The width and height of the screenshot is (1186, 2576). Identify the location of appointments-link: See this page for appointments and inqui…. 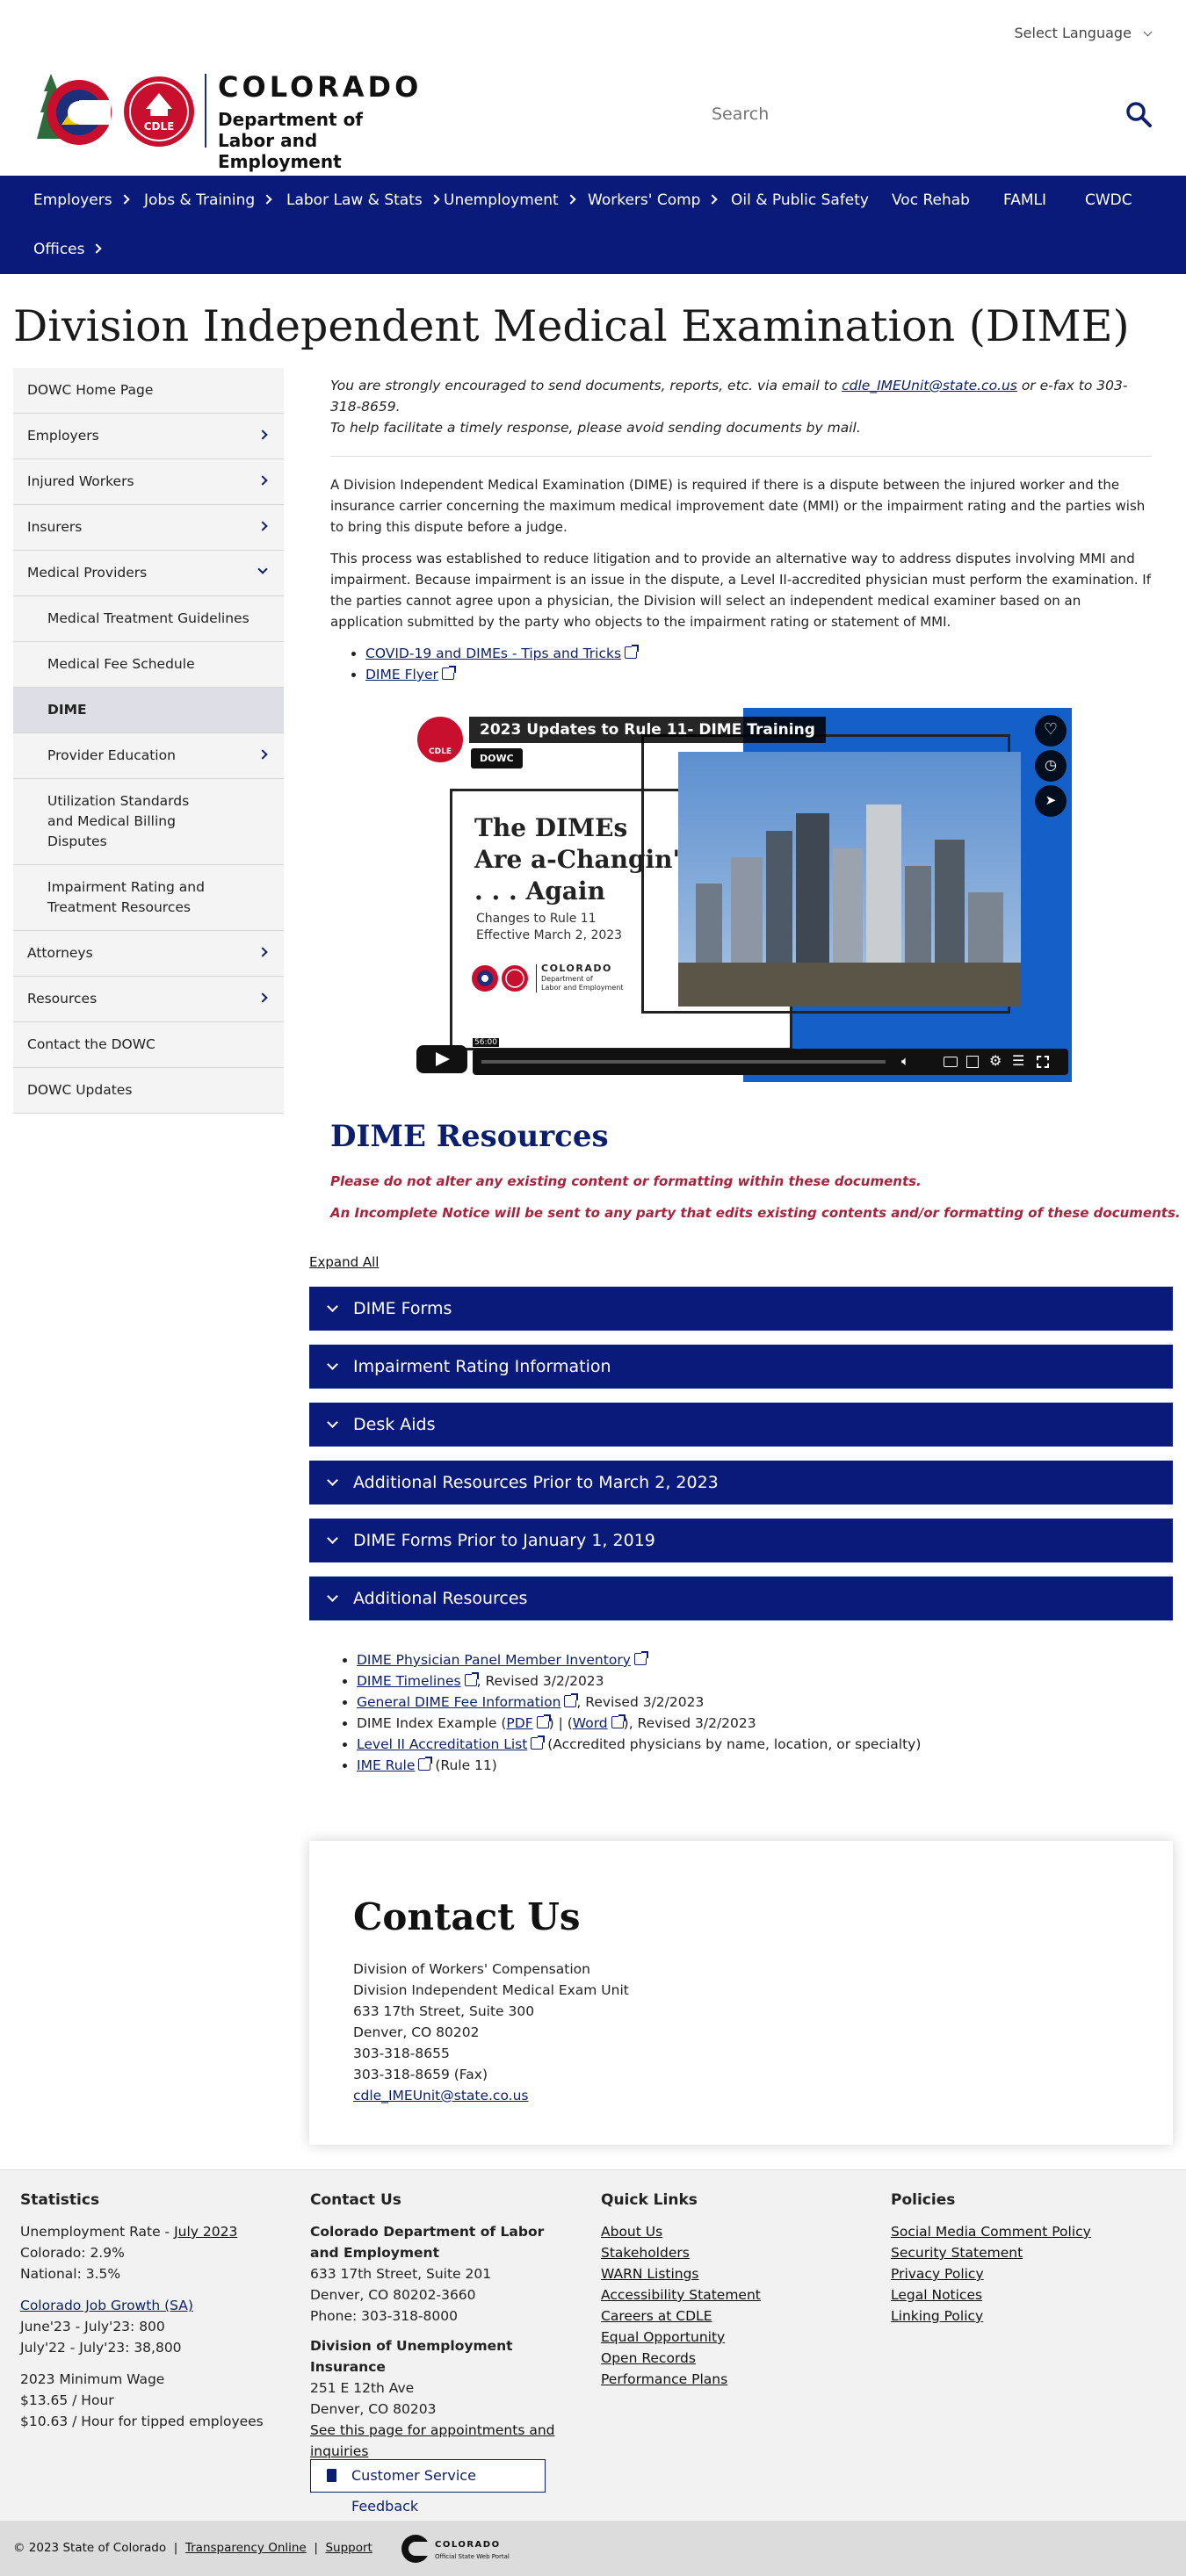
(432, 2440).